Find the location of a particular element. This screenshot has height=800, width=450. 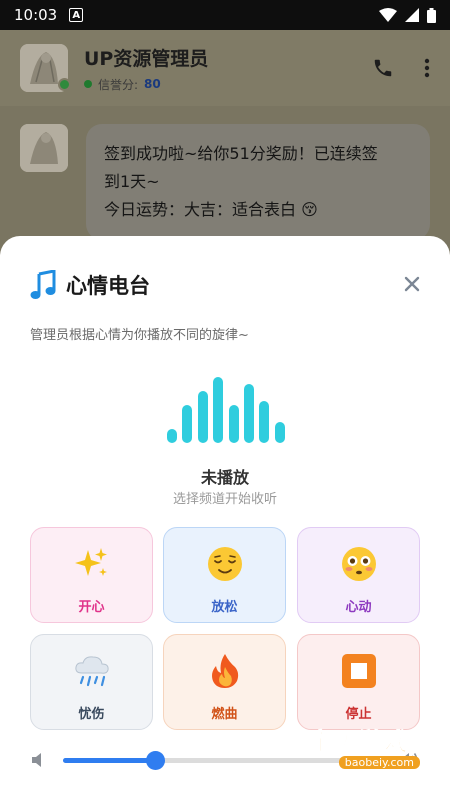

channel-relax: 放松 is located at coordinates (224, 575).